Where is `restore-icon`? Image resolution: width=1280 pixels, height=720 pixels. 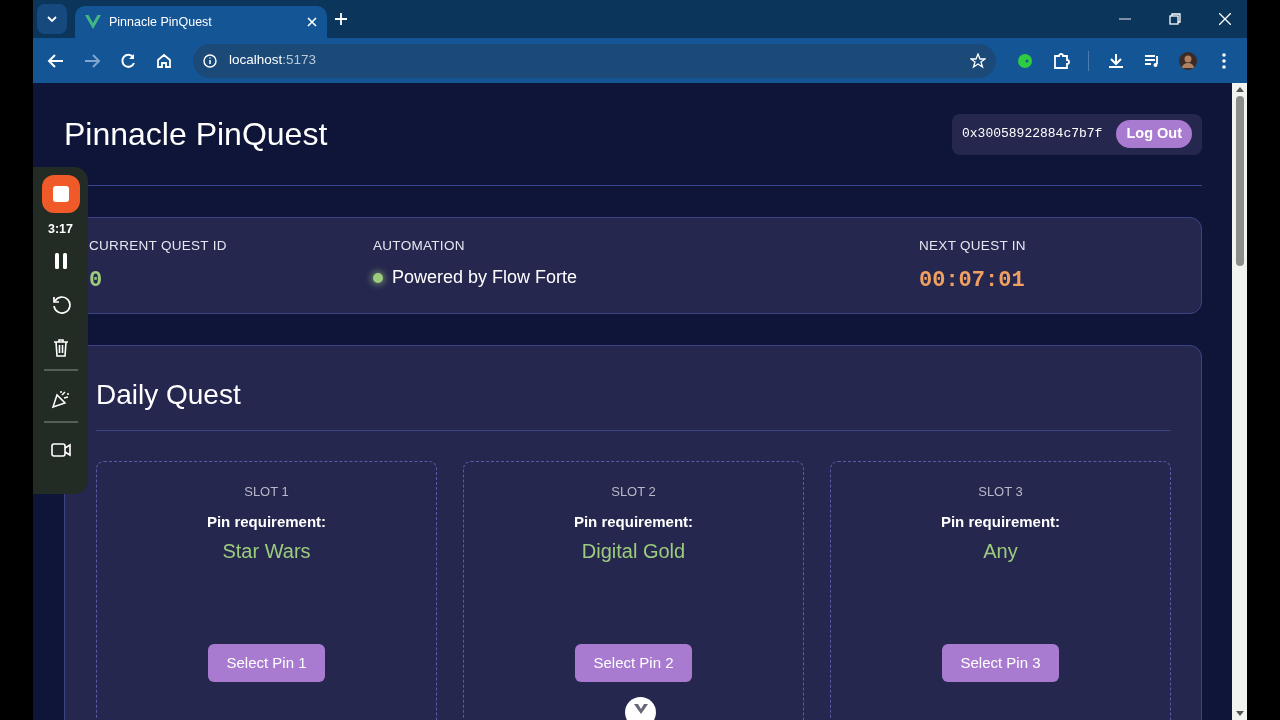 restore-icon is located at coordinates (1175, 19).